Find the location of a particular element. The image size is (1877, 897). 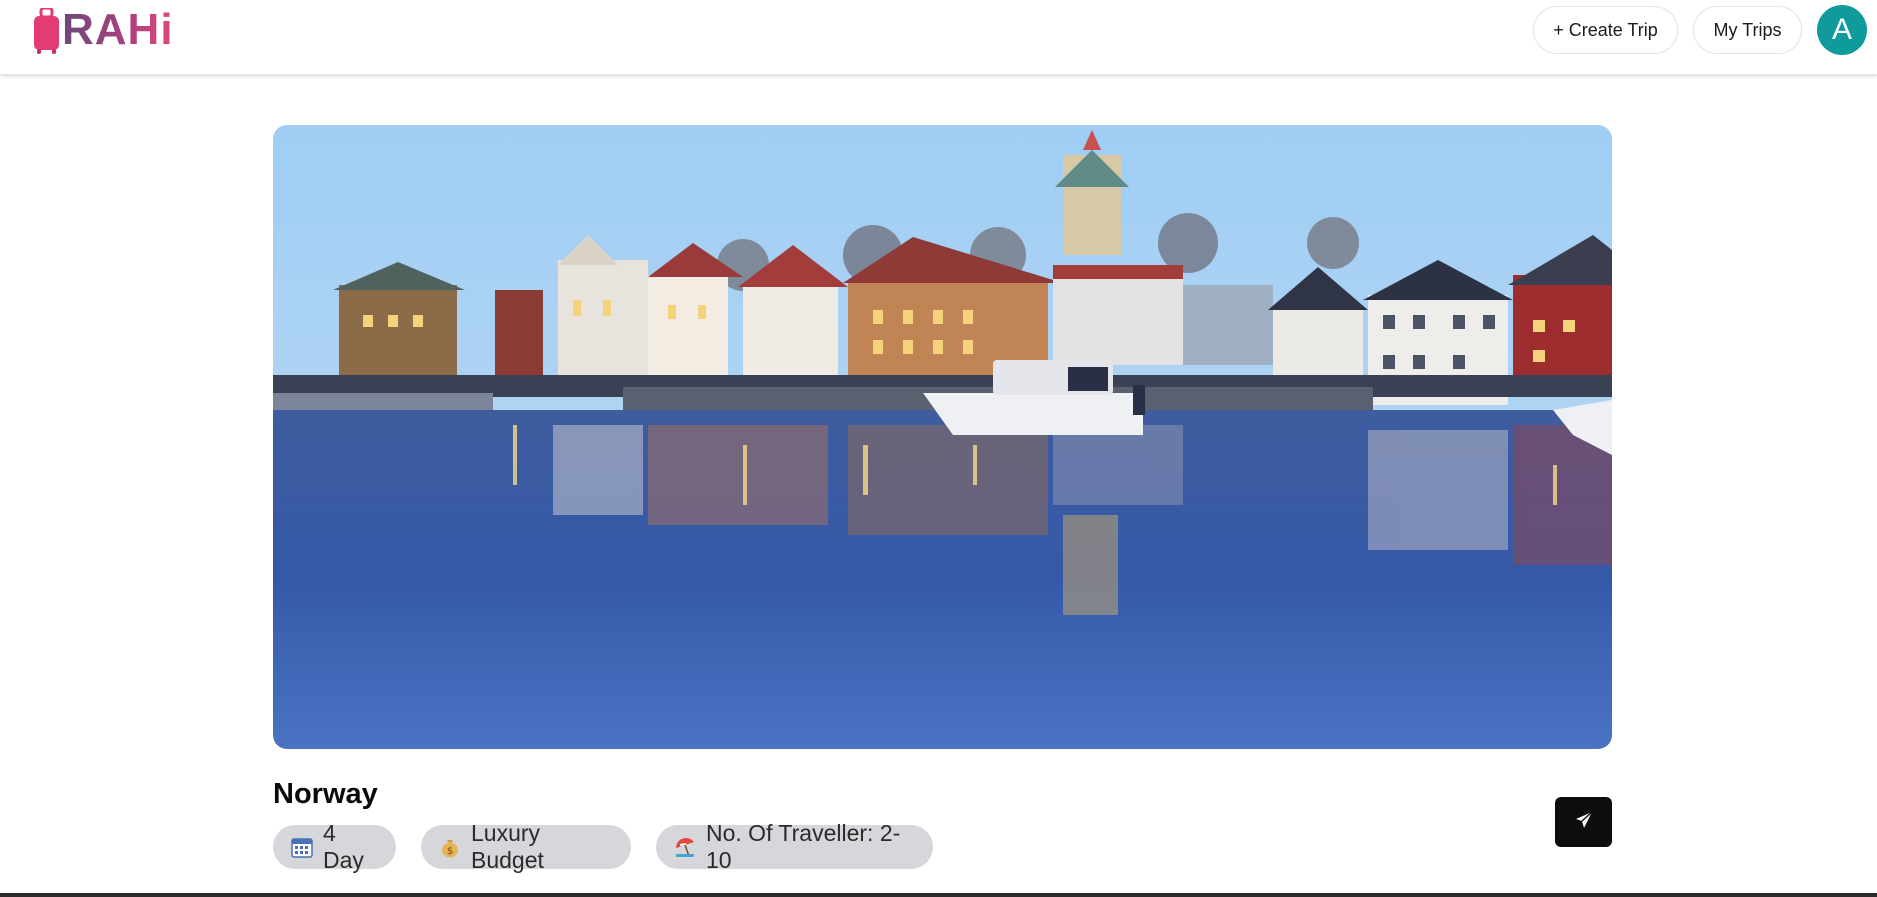

share-trip-button is located at coordinates (1583, 822).